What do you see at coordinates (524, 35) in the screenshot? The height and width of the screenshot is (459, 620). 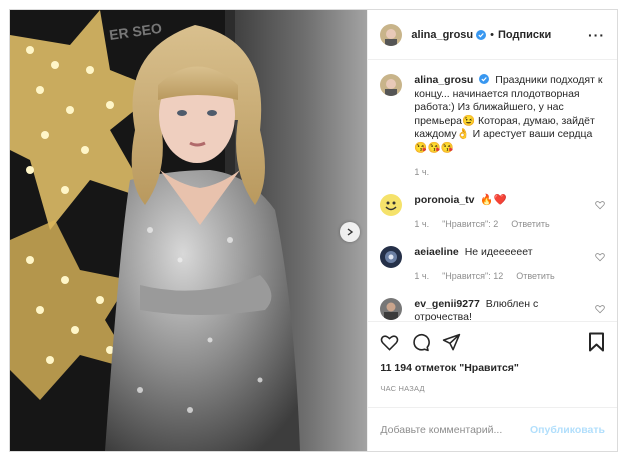 I see `following-button: Подписки` at bounding box center [524, 35].